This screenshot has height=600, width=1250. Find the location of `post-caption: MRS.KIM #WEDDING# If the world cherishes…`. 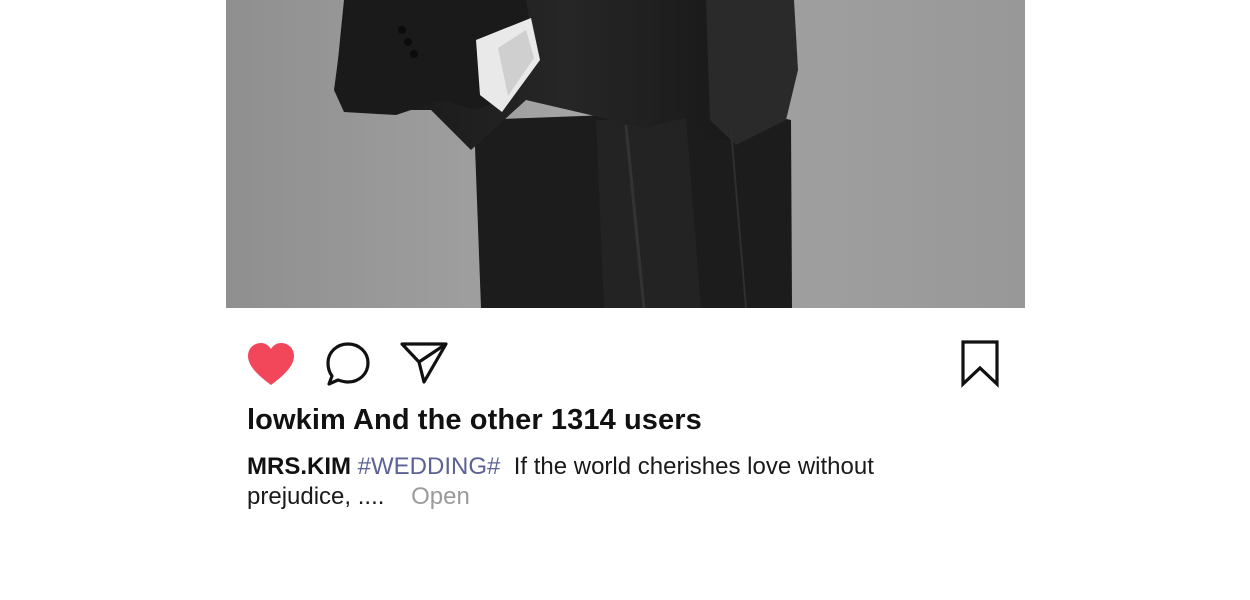

post-caption: MRS.KIM #WEDDING# If the world cherishes… is located at coordinates (597, 482).